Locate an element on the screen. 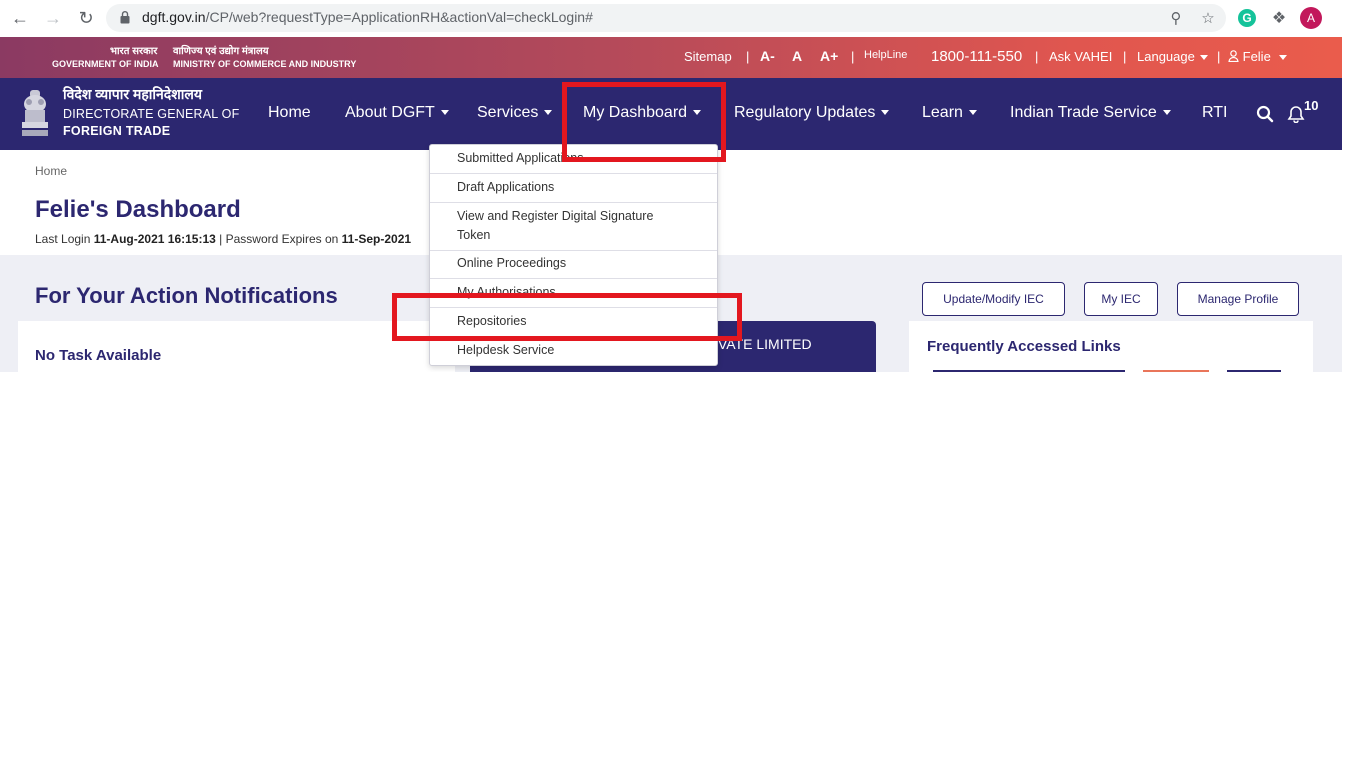  language-dropdown: Language is located at coordinates (1172, 56).